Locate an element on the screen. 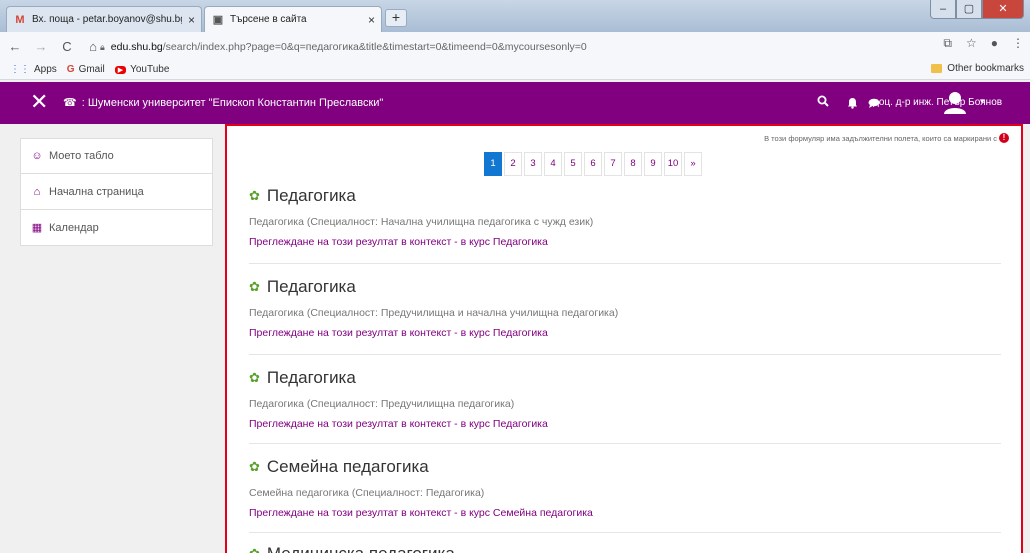  bookmark-gmail: G Gmail is located at coordinates (86, 69).